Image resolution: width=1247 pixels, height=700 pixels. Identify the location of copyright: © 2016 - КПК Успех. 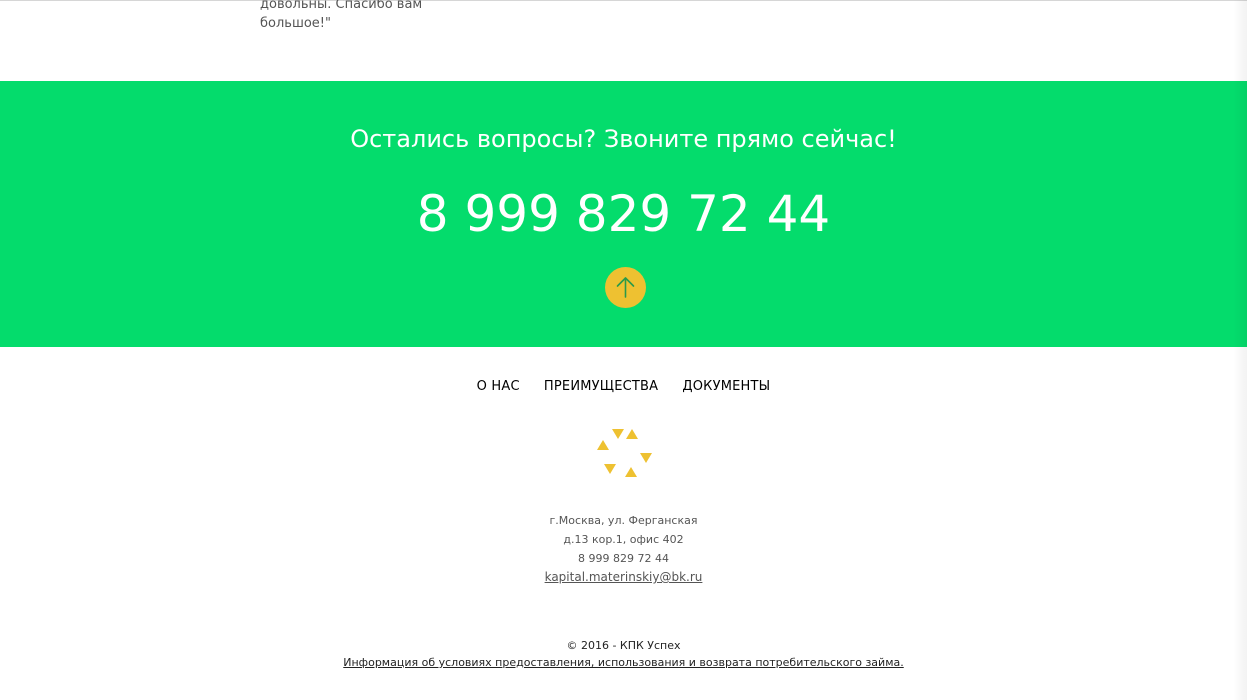
(623, 645).